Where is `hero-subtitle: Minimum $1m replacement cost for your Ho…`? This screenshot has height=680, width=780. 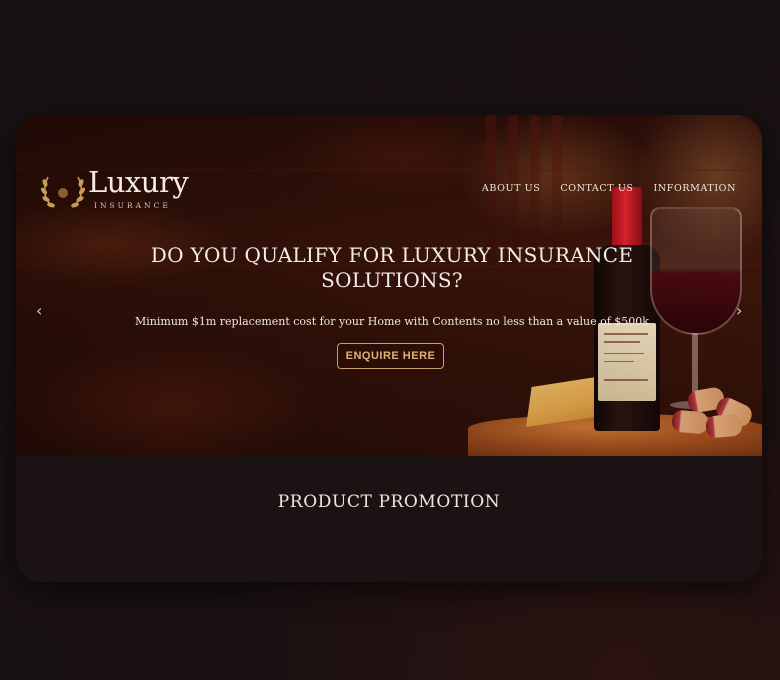
hero-subtitle: Minimum $1m replacement cost for your Ho… is located at coordinates (392, 321).